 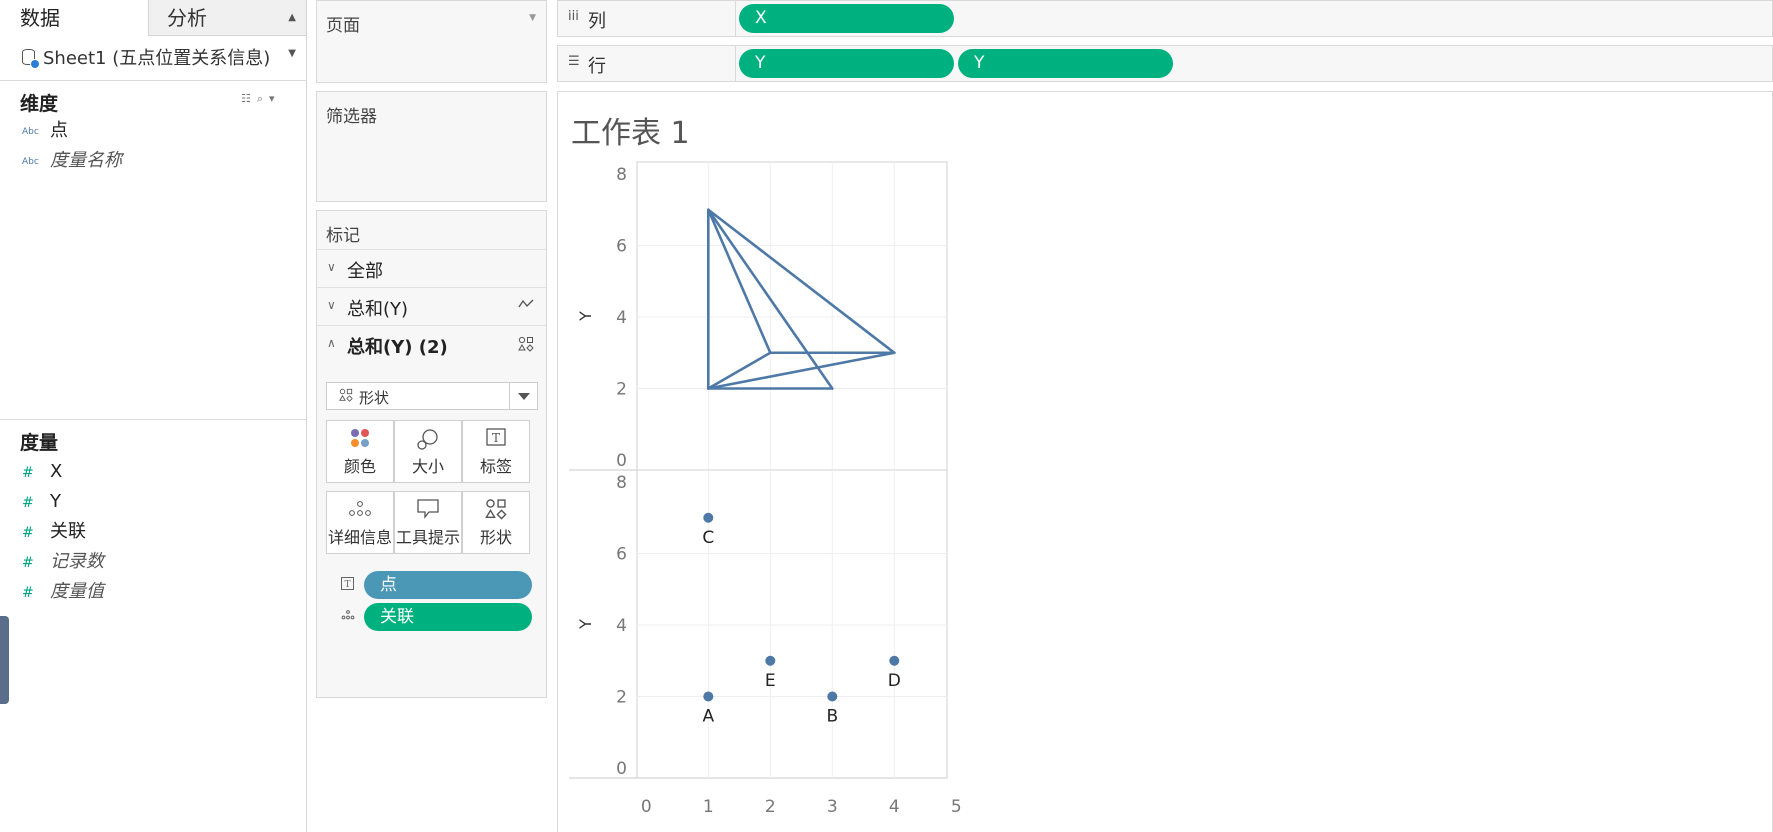 I want to click on dimensions-title: 维度, so click(x=39, y=104).